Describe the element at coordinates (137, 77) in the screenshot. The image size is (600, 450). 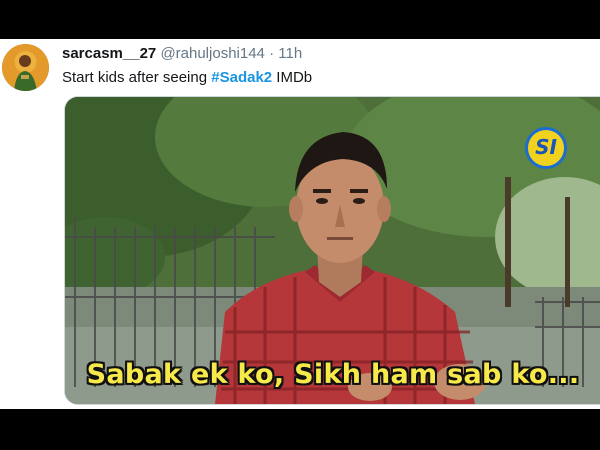
I see `tweet-text-prefix: Start kids after seeing` at that location.